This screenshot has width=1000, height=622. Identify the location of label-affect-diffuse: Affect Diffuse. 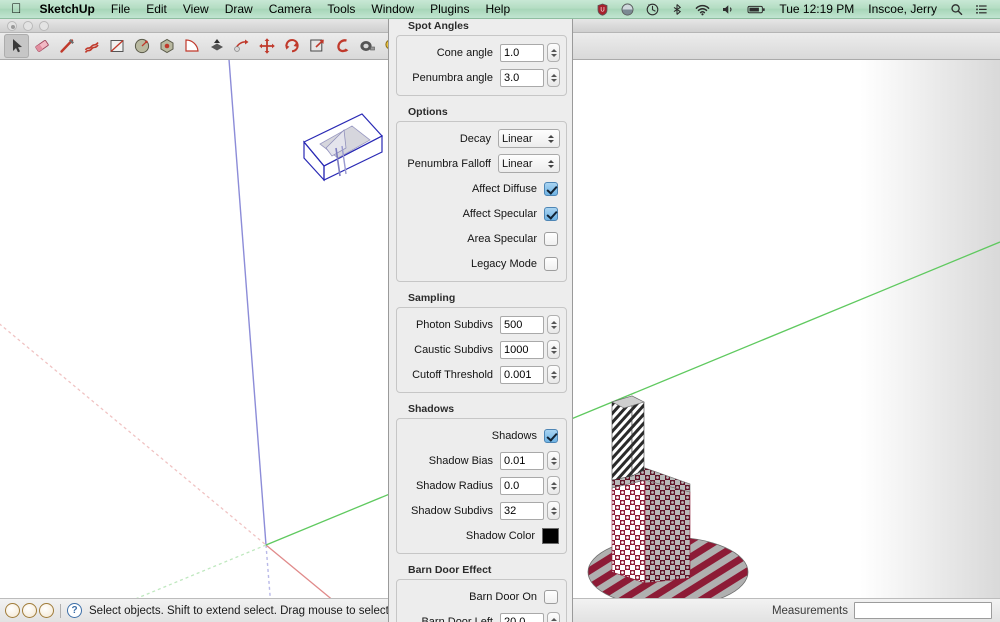
(504, 188).